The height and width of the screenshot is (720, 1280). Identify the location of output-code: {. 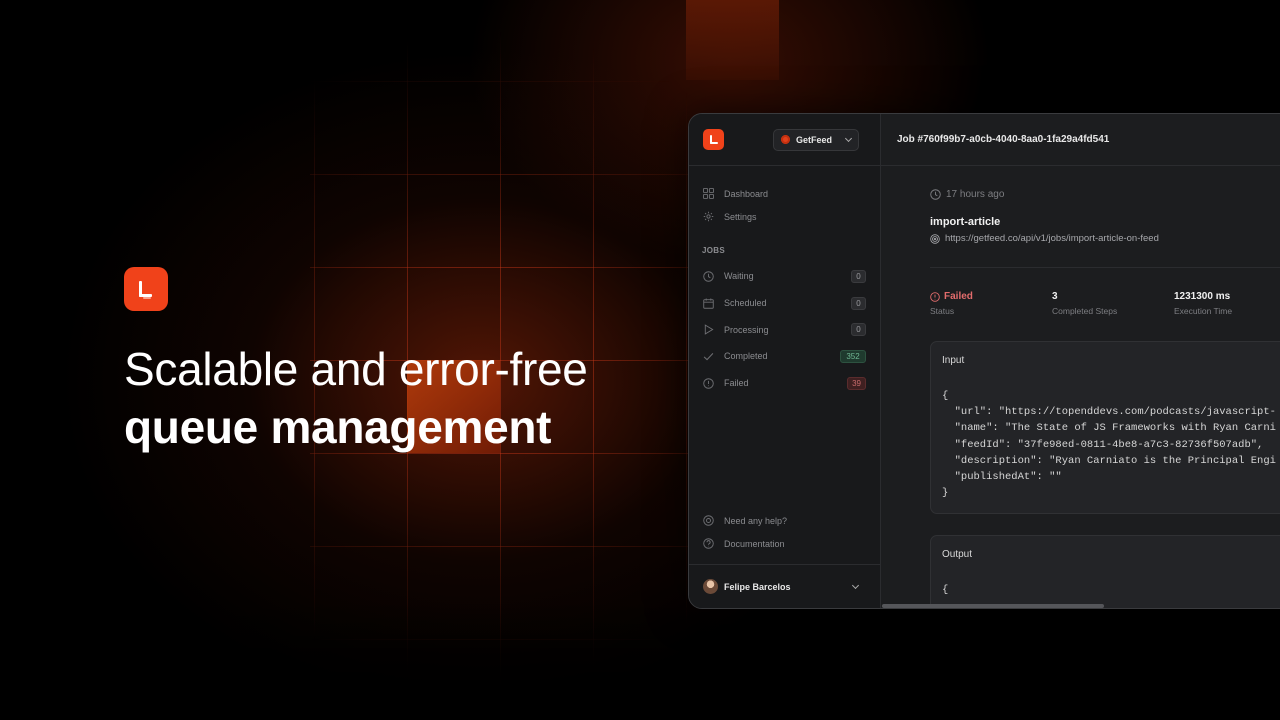
(1111, 590).